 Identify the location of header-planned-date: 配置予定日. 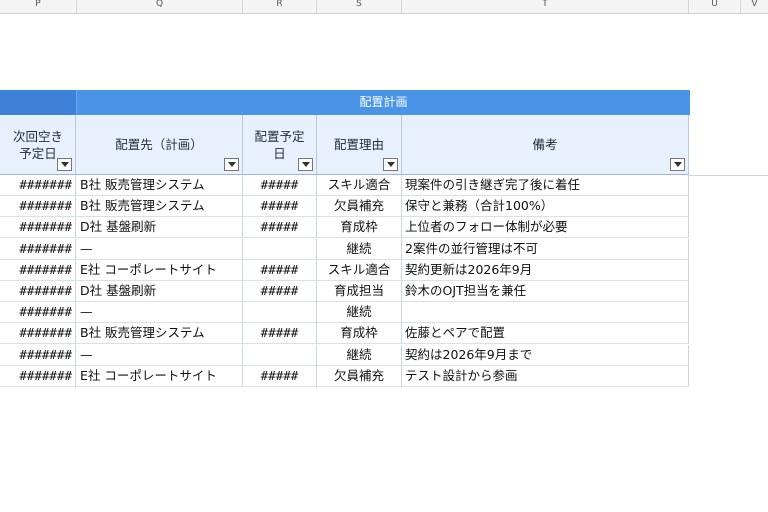
(280, 145).